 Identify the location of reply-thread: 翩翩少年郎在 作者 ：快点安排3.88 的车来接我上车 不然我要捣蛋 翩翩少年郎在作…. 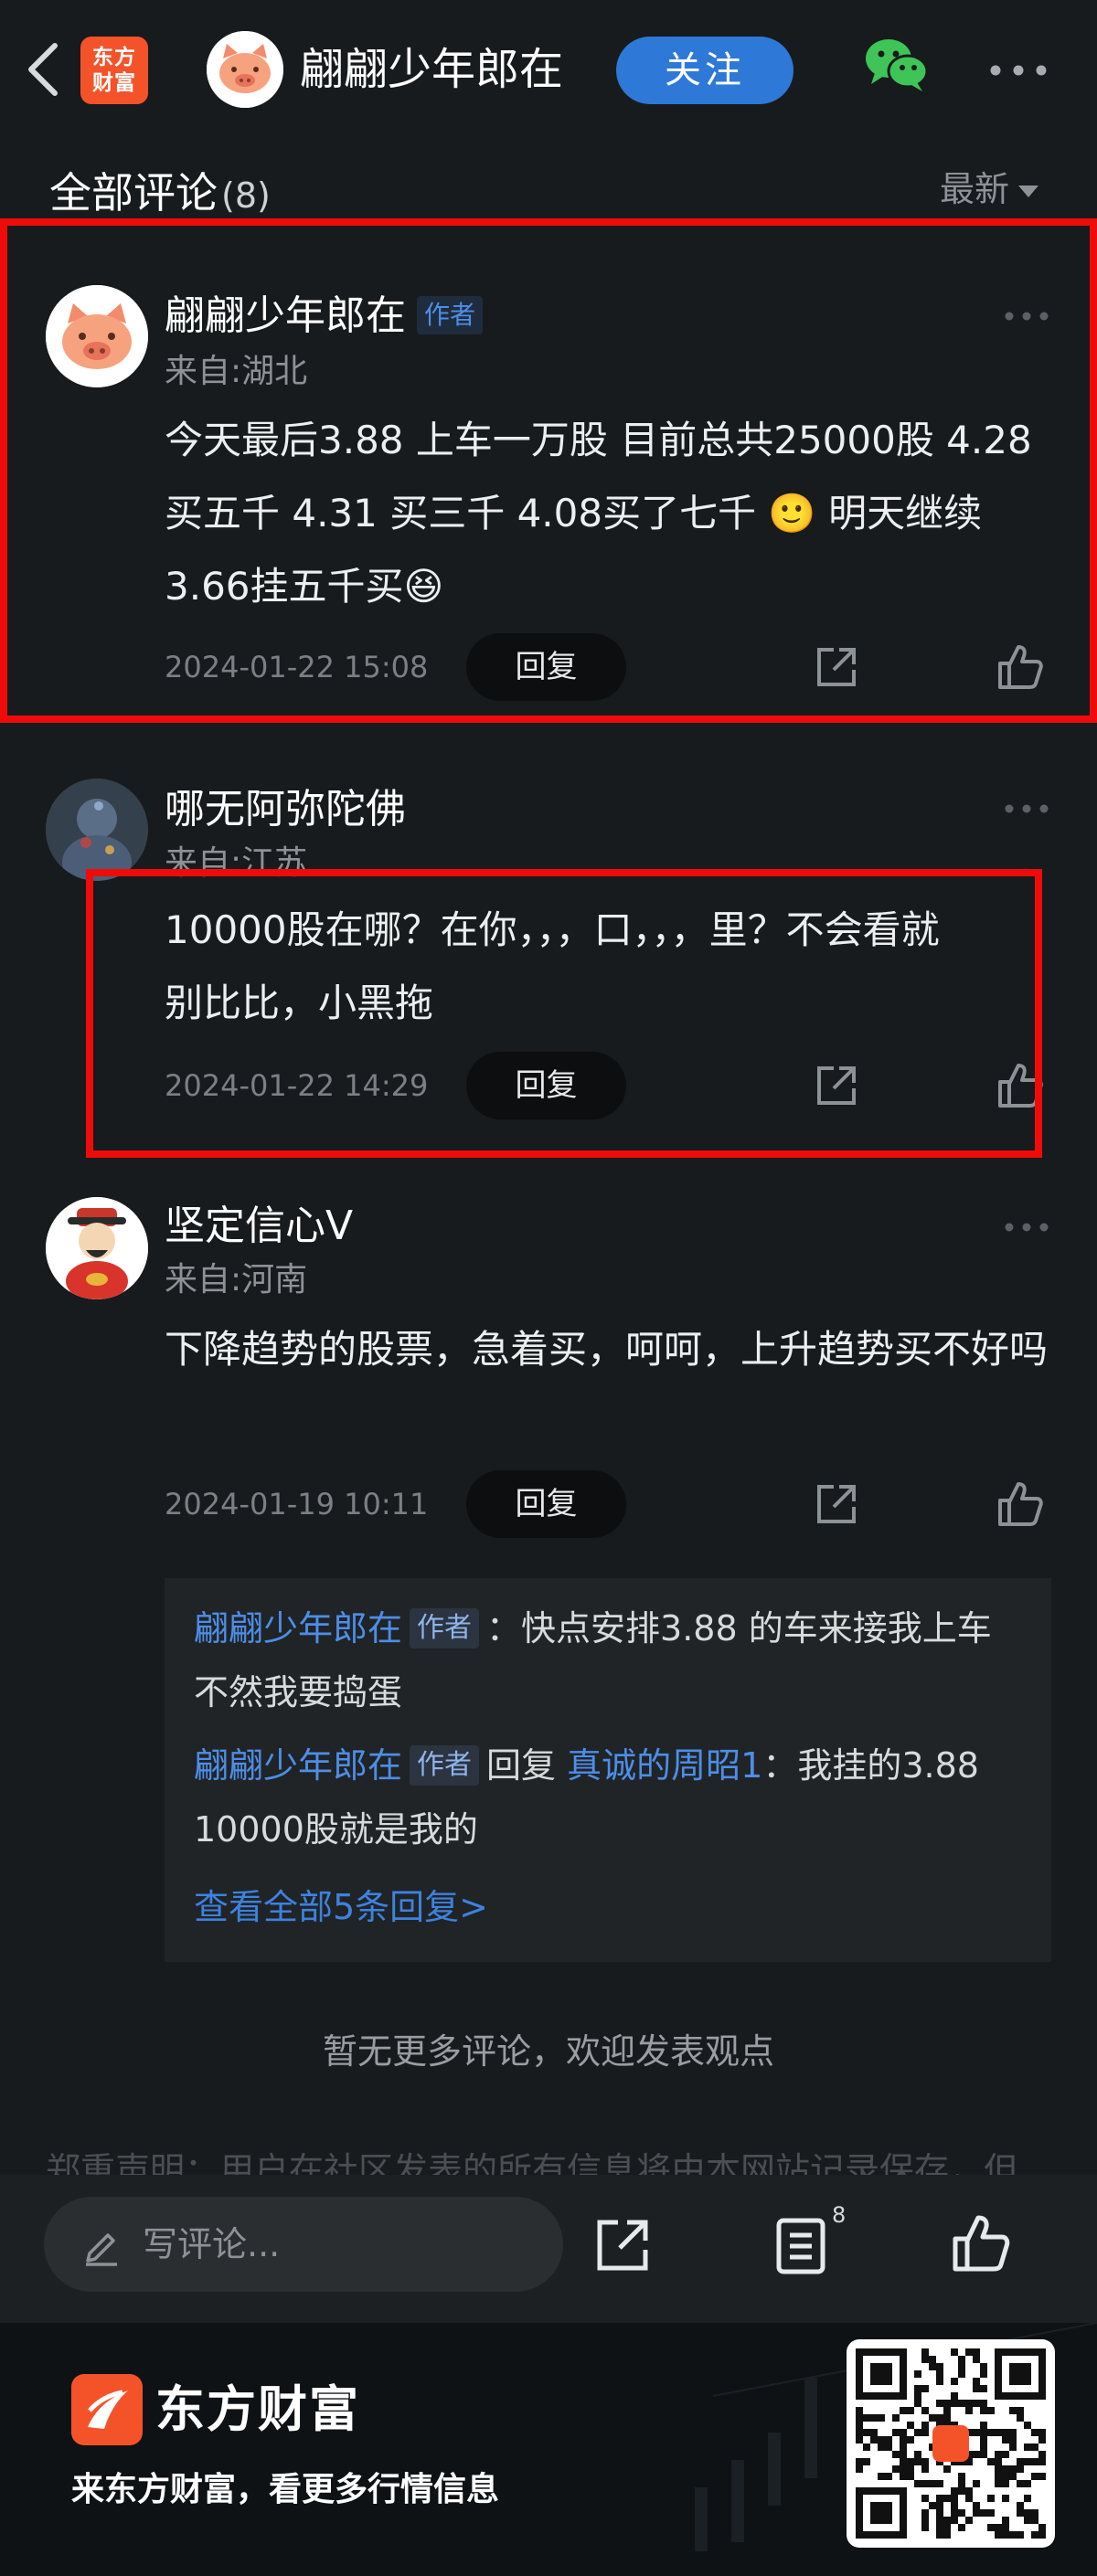
(608, 1770).